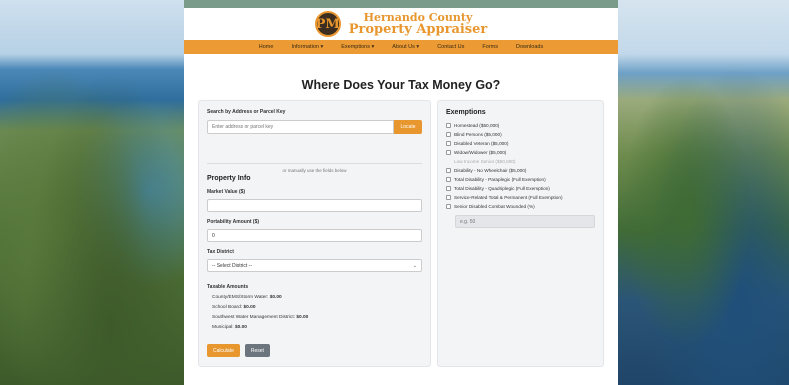  What do you see at coordinates (490, 47) in the screenshot?
I see `nav-forms: Forms` at bounding box center [490, 47].